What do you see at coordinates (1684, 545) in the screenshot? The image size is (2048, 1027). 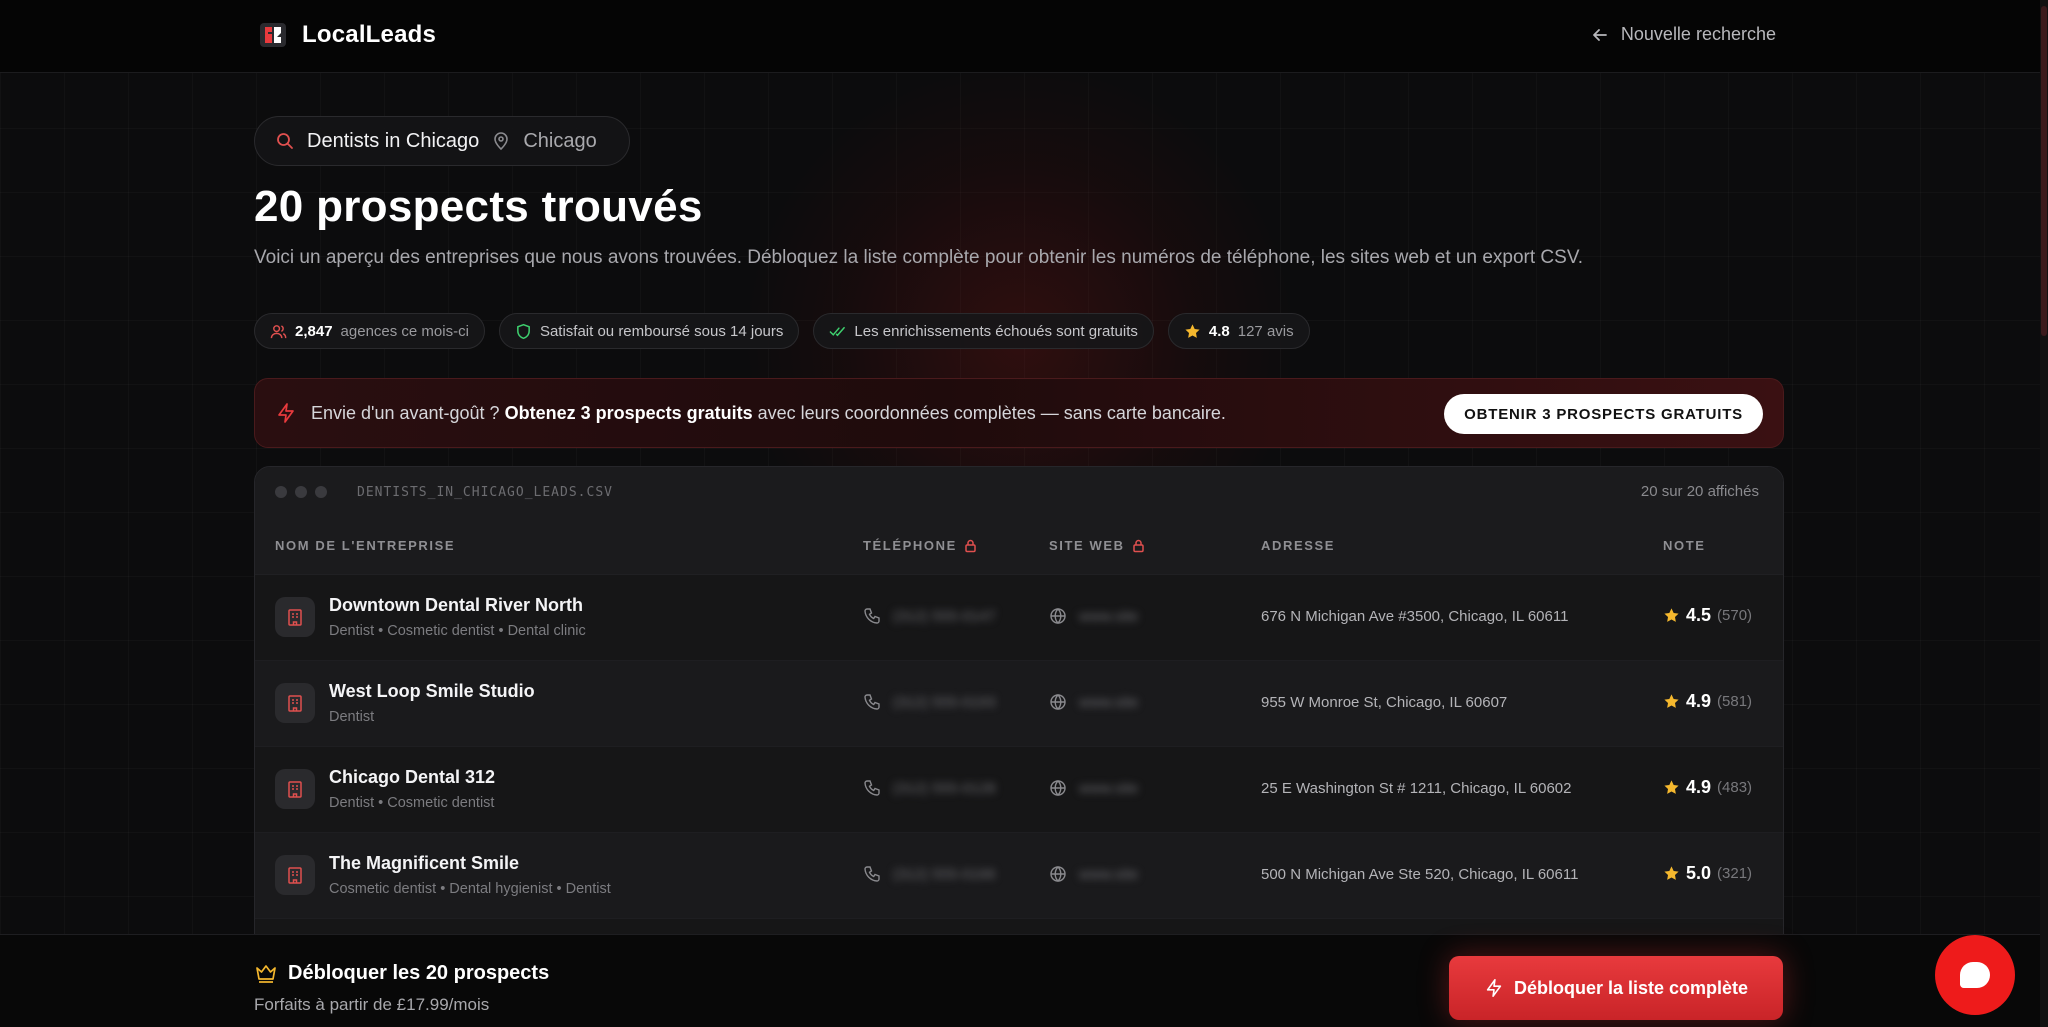 I see `col-rating: NOTE` at bounding box center [1684, 545].